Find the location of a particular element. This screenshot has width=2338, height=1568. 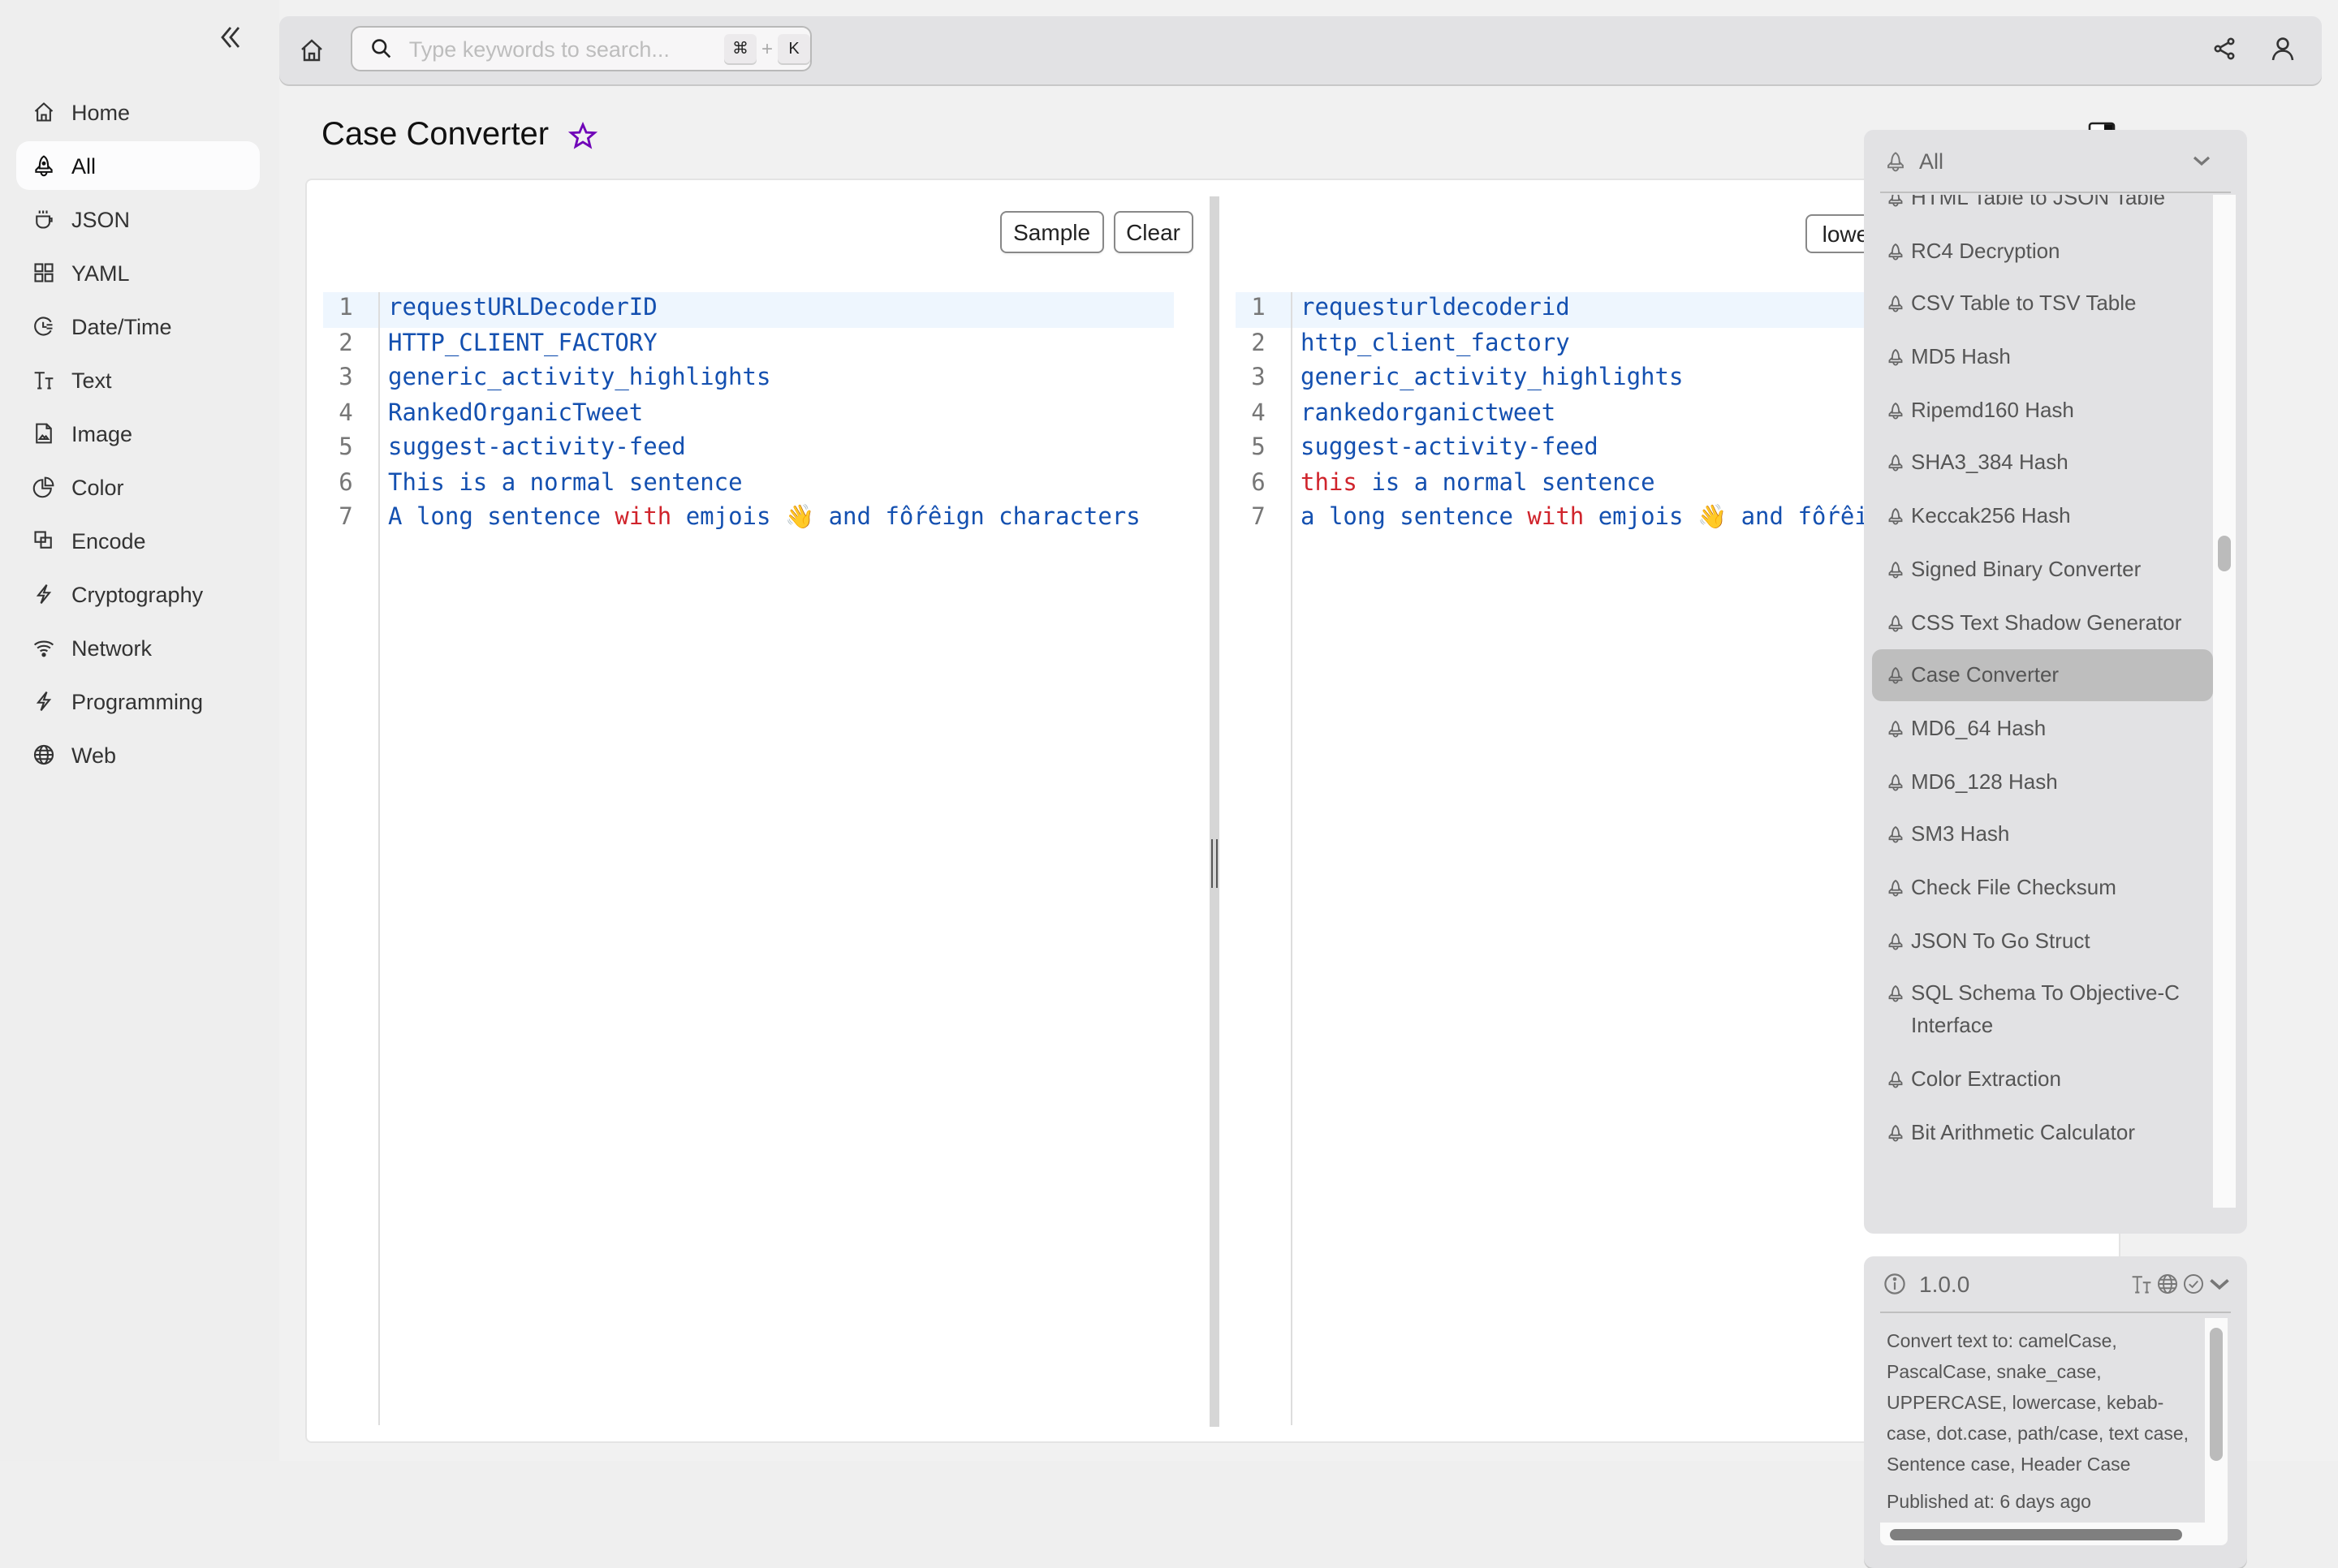

tool-list-item: RC4 Decryption is located at coordinates (2042, 251).